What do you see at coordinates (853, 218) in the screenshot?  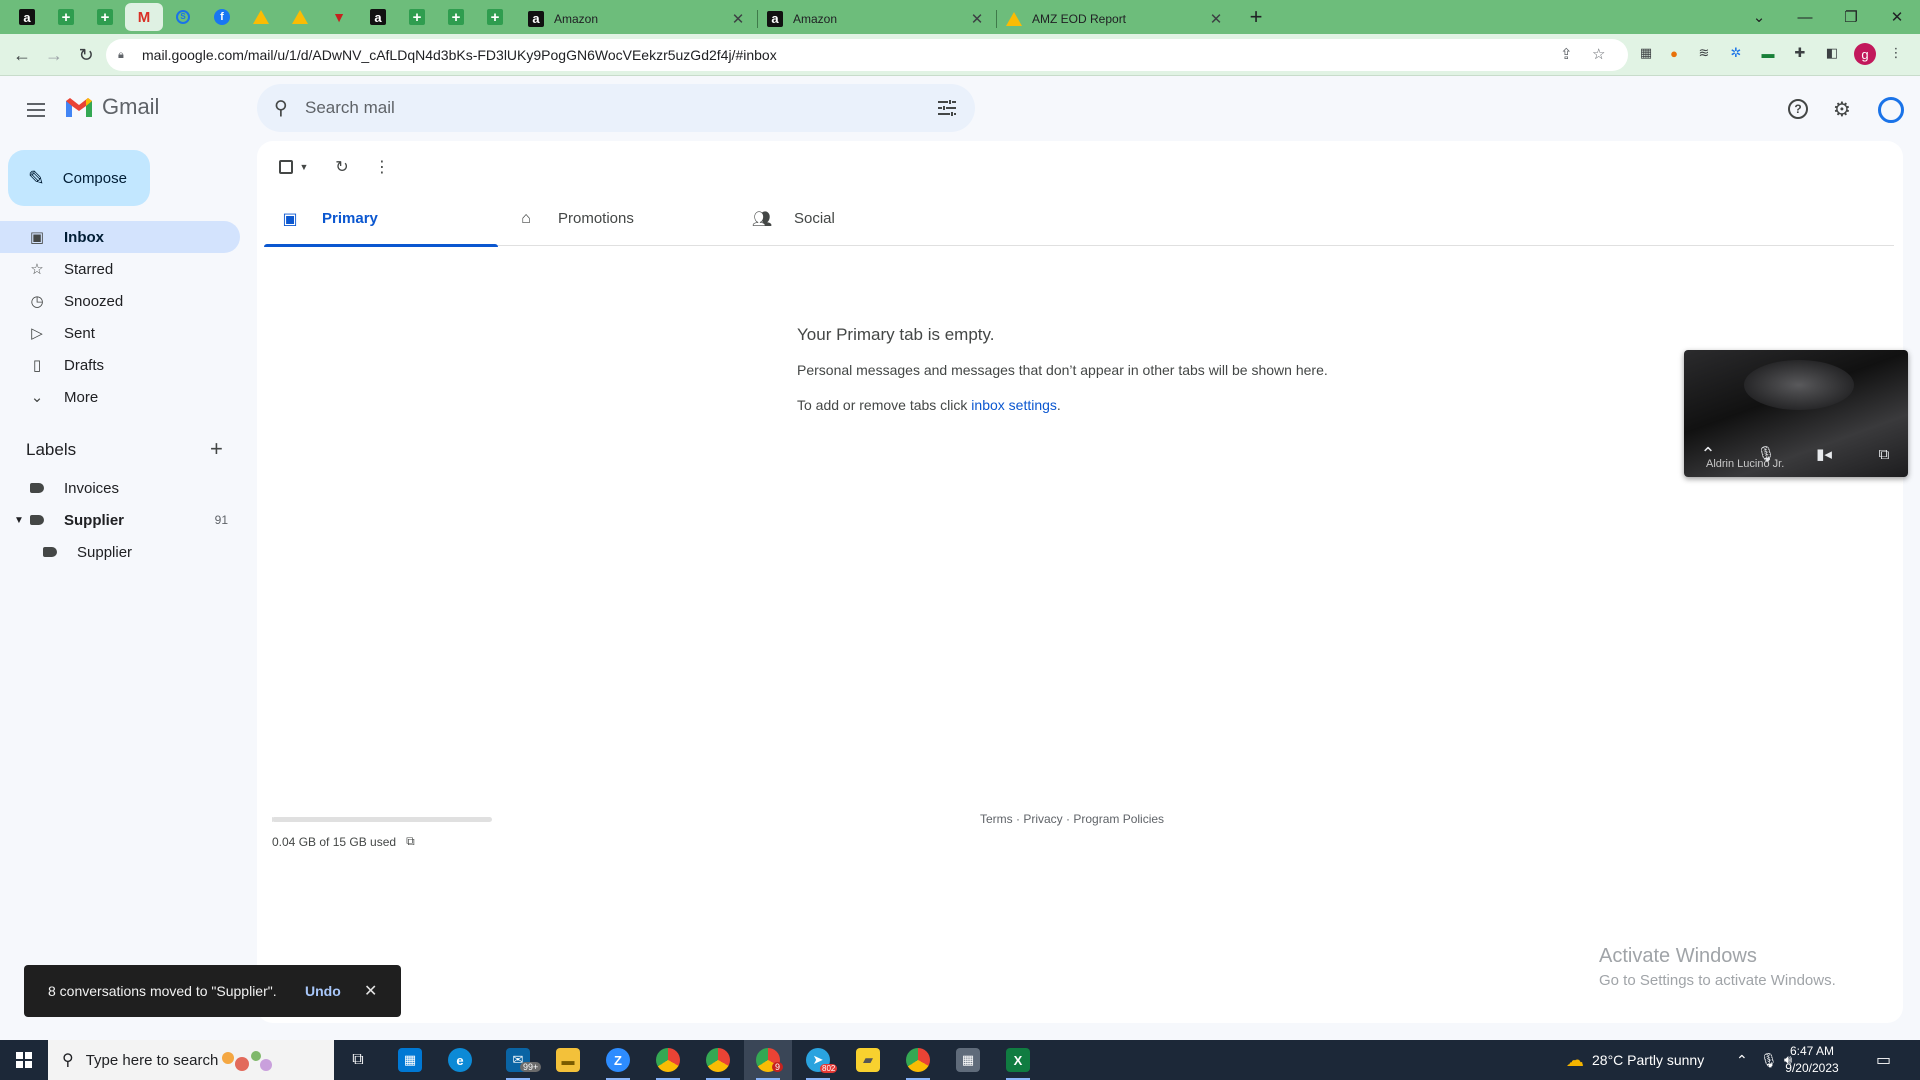 I see `tab-social: 👥︎ Social` at bounding box center [853, 218].